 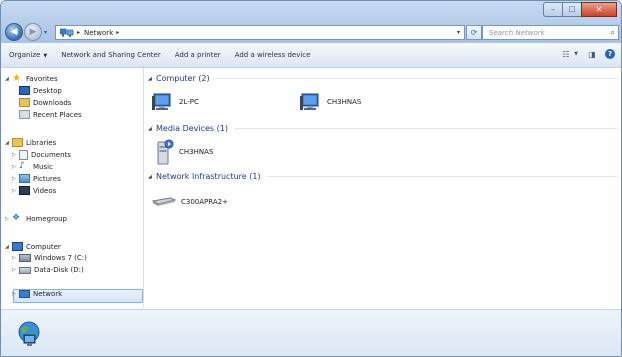 I want to click on forward-button: ▶, so click(x=33, y=32).